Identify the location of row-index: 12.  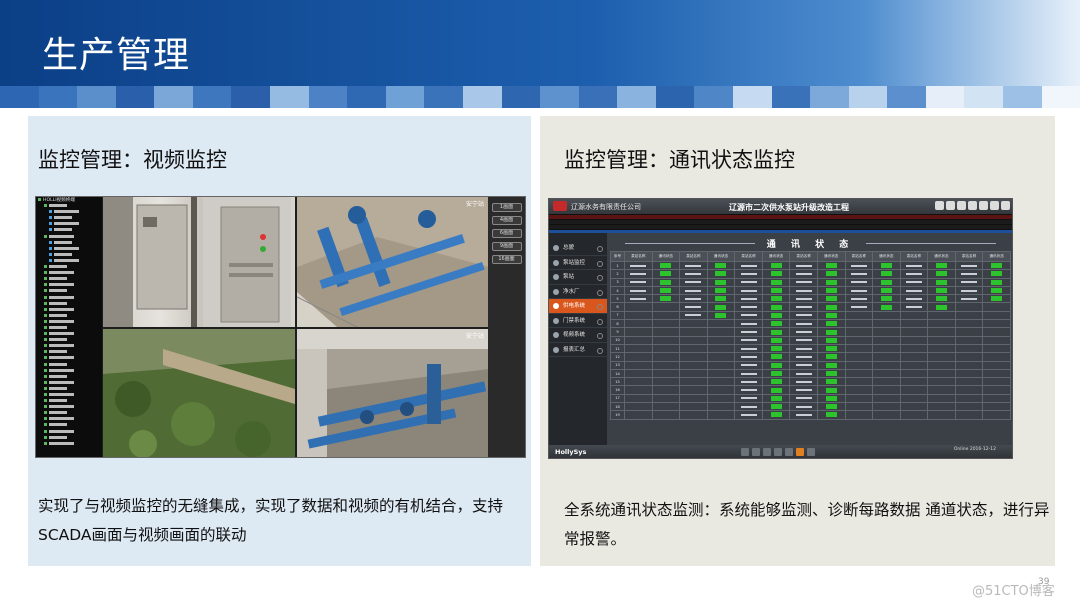
(617, 357).